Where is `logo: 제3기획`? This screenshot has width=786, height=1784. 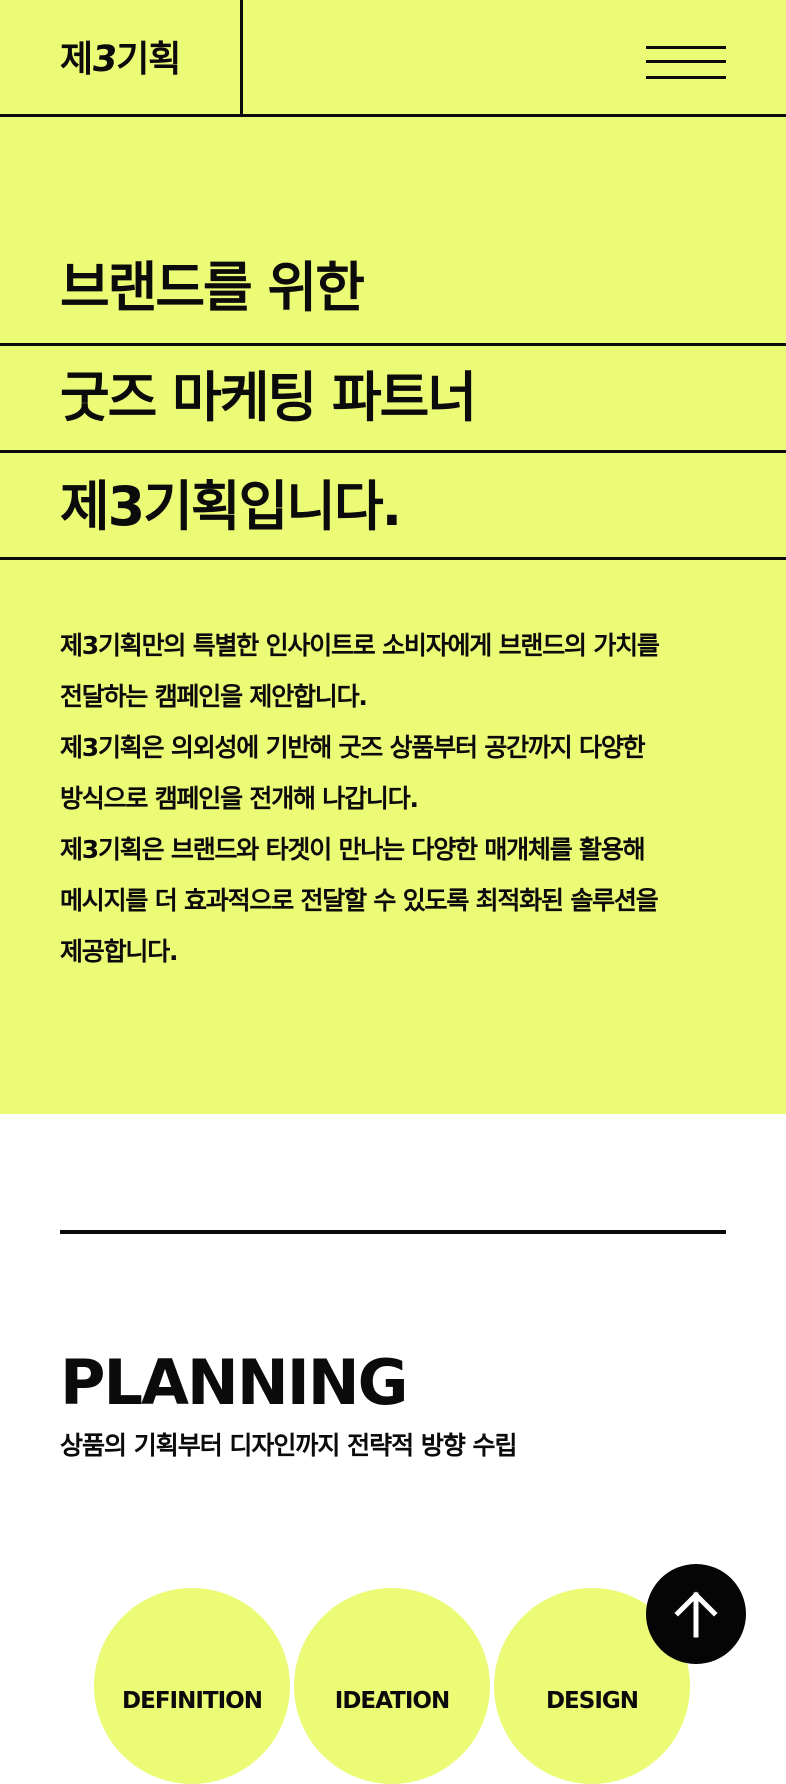 logo: 제3기획 is located at coordinates (120, 60).